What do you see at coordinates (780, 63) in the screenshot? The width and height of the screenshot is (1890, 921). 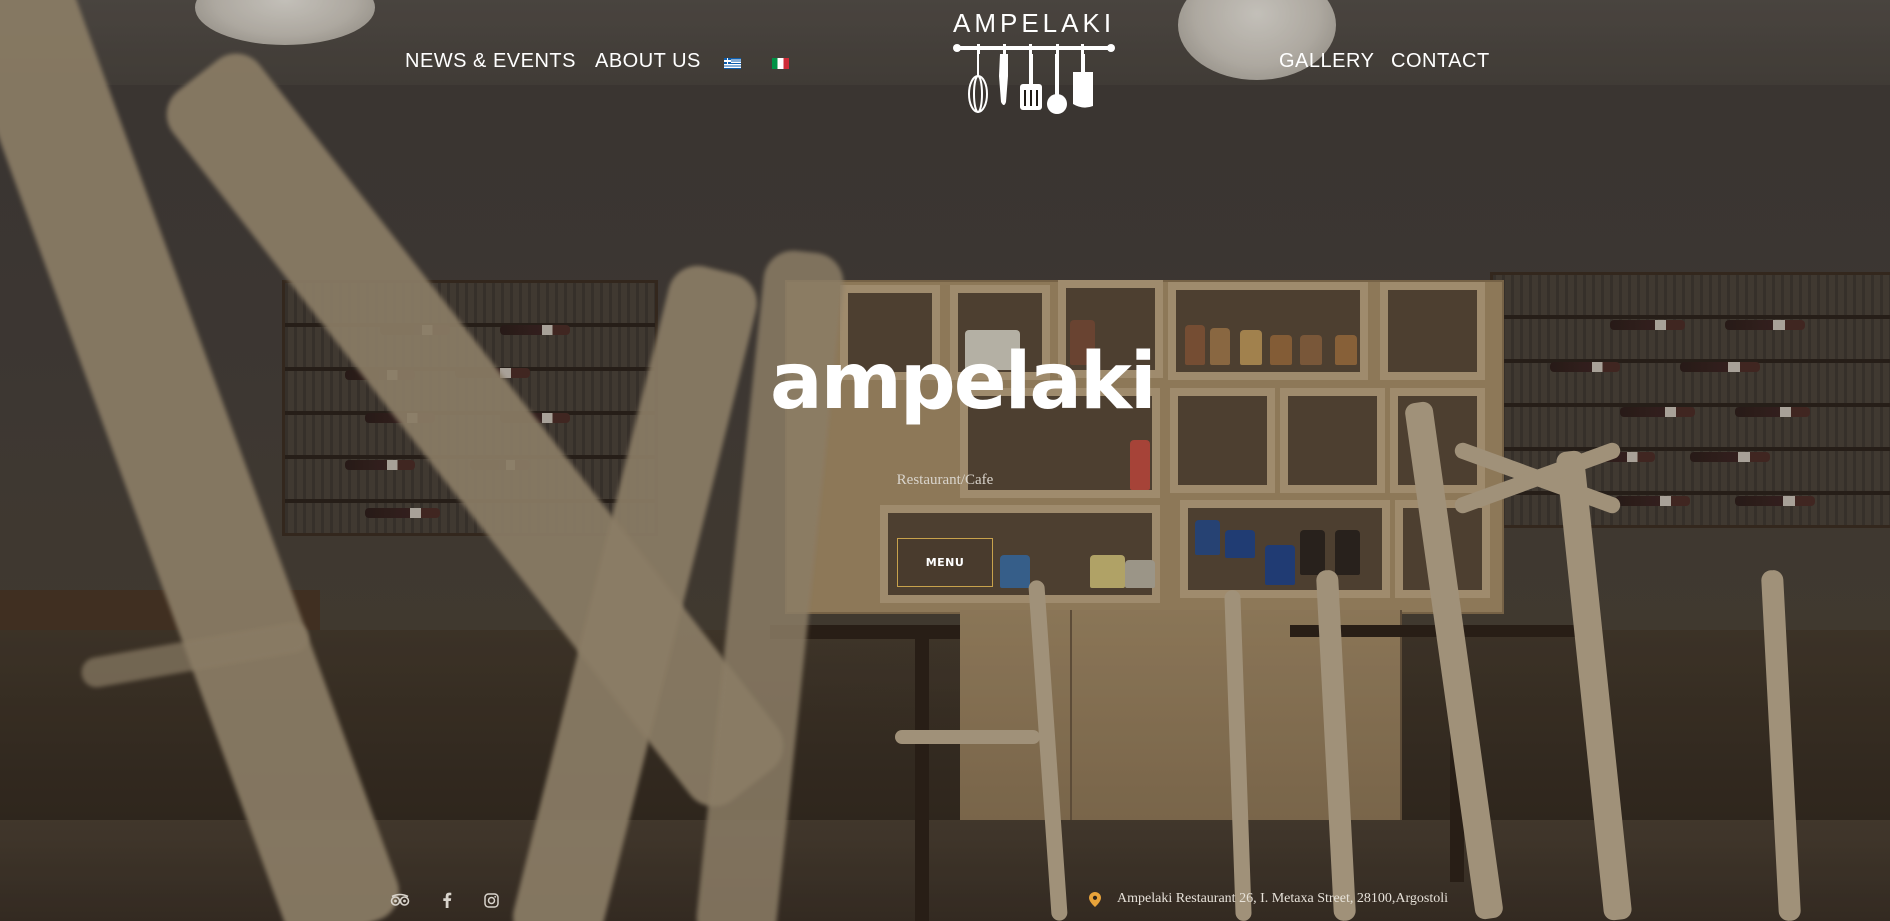 I see `italian-flag-icon` at bounding box center [780, 63].